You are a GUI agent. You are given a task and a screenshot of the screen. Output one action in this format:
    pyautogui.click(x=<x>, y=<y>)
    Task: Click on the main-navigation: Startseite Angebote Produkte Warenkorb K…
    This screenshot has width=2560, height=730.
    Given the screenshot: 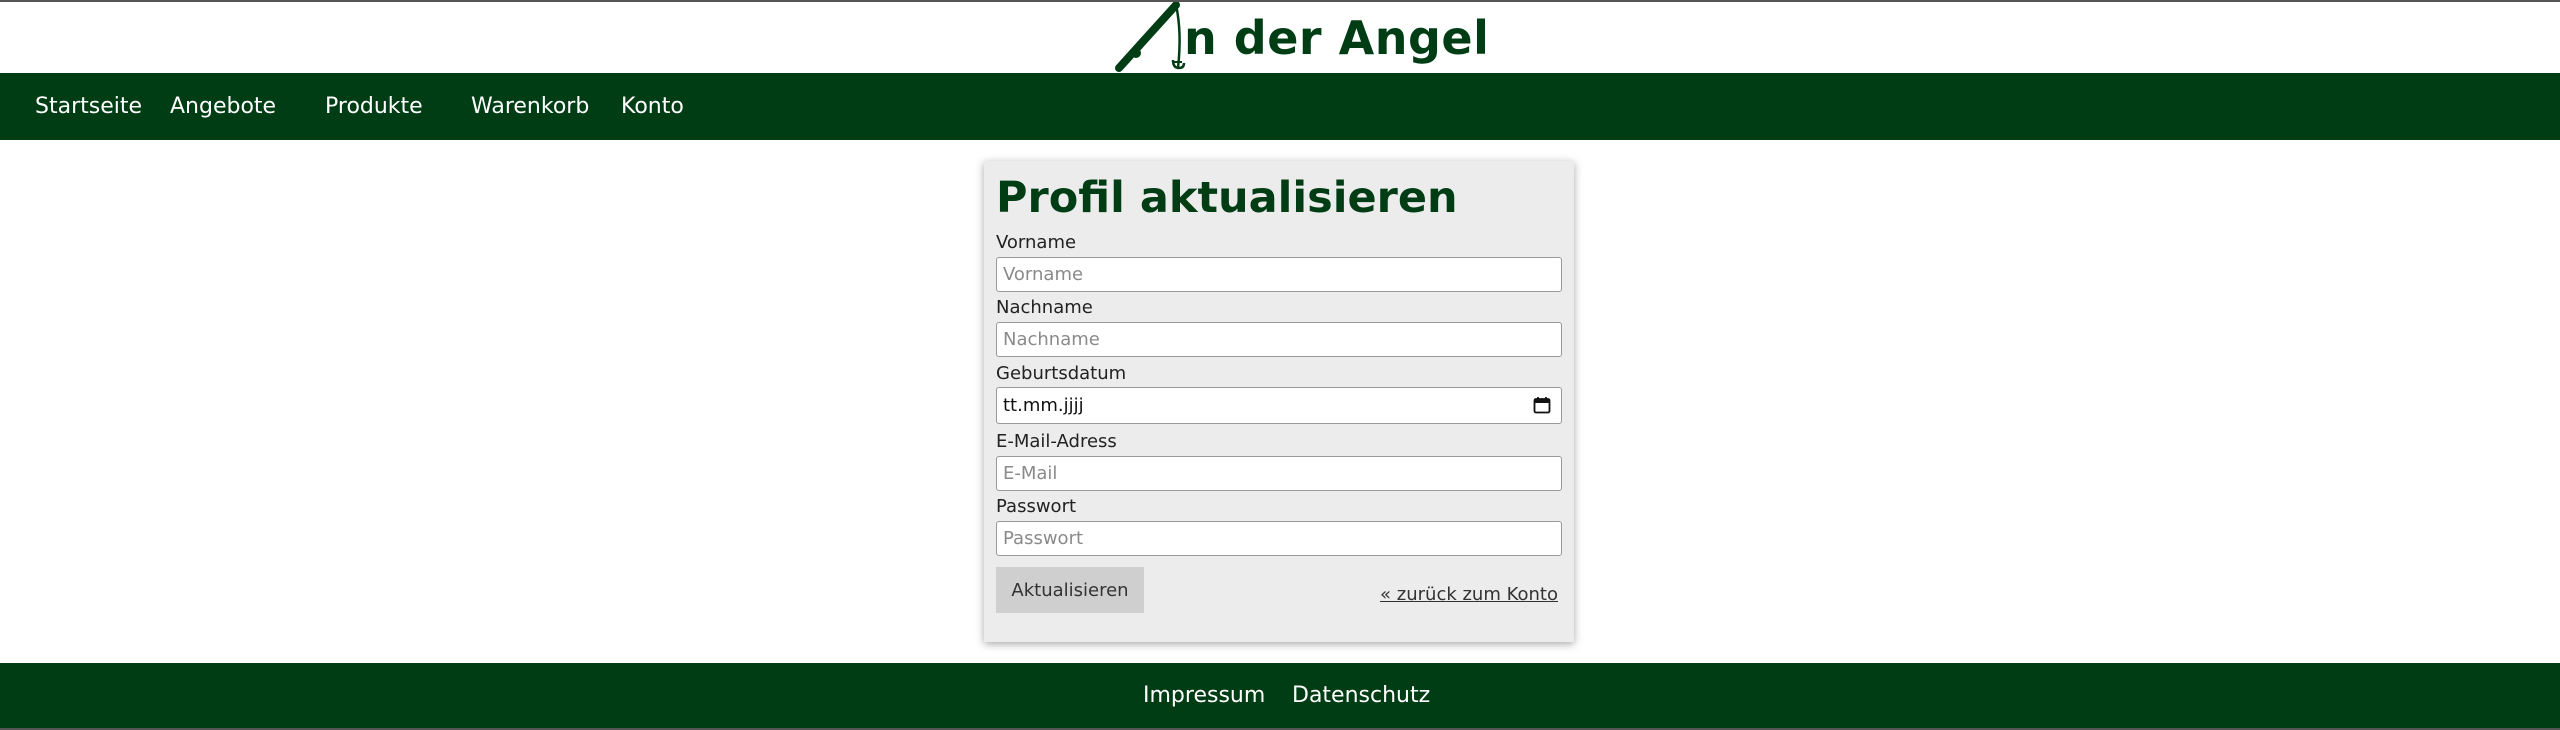 What is the action you would take?
    pyautogui.click(x=1280, y=106)
    